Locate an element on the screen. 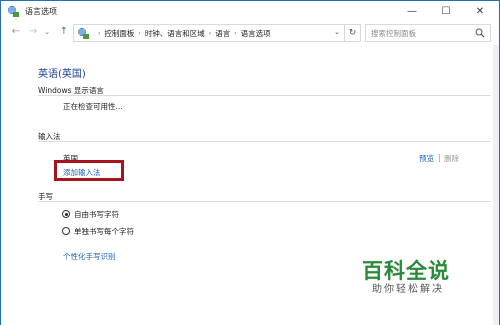 The image size is (500, 325). breadcrumb-language: 语言 is located at coordinates (222, 33).